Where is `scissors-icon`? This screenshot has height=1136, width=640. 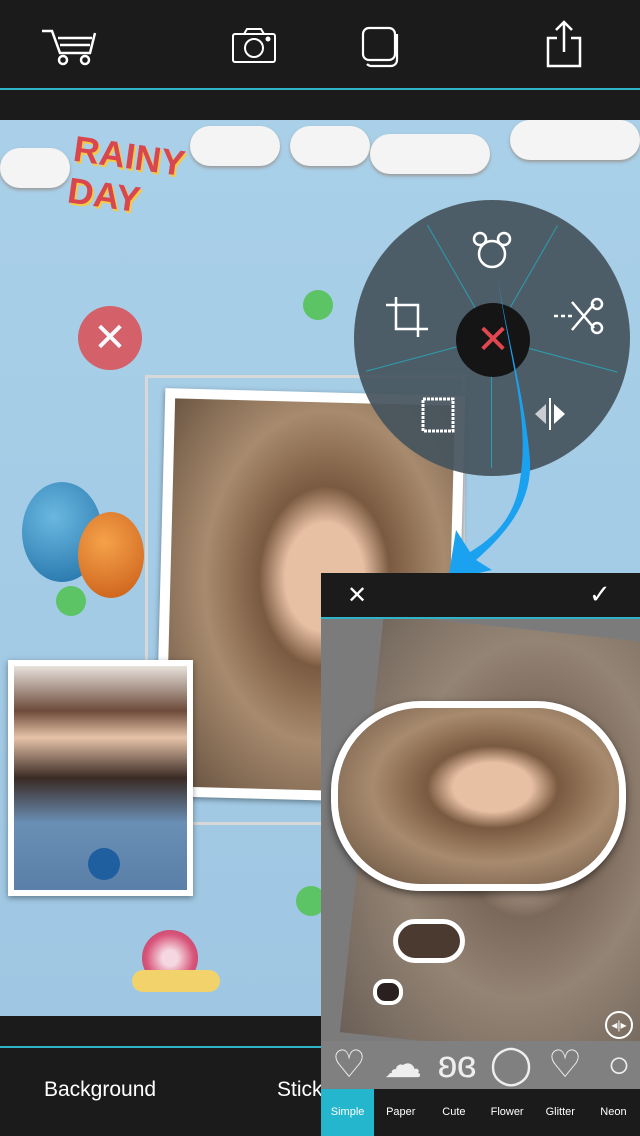
scissors-icon is located at coordinates (579, 316).